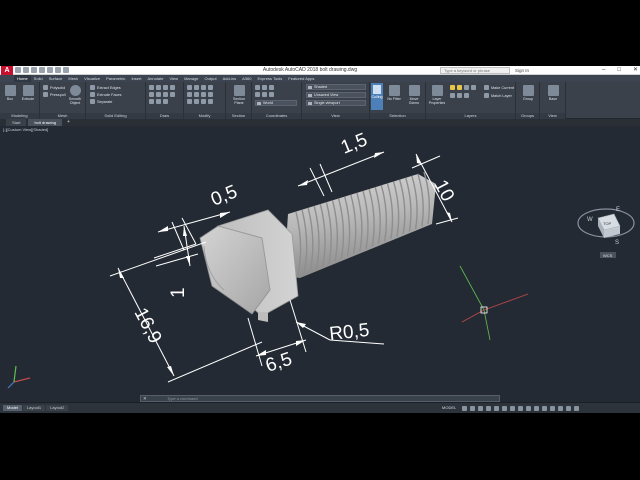 Image resolution: width=640 pixels, height=480 pixels. I want to click on new-tab-button: +, so click(68, 122).